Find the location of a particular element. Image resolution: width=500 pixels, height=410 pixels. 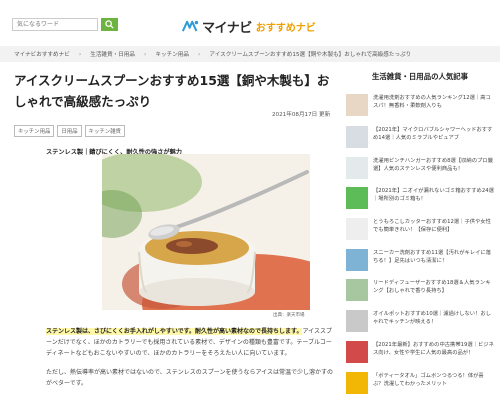

search-button is located at coordinates (109, 24).